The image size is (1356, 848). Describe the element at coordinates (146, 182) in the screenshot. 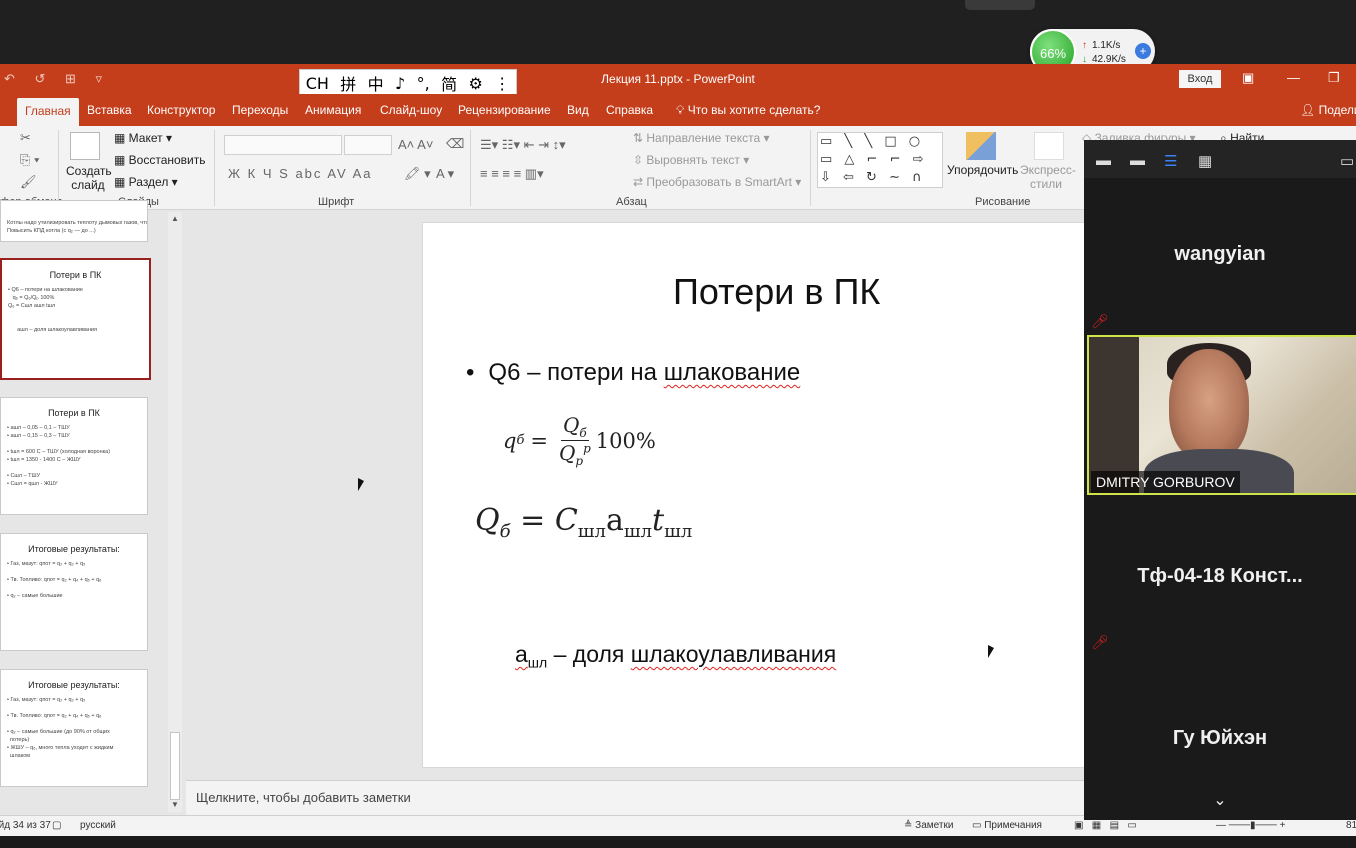

I see `section-button: ▦ Раздел ▾` at that location.